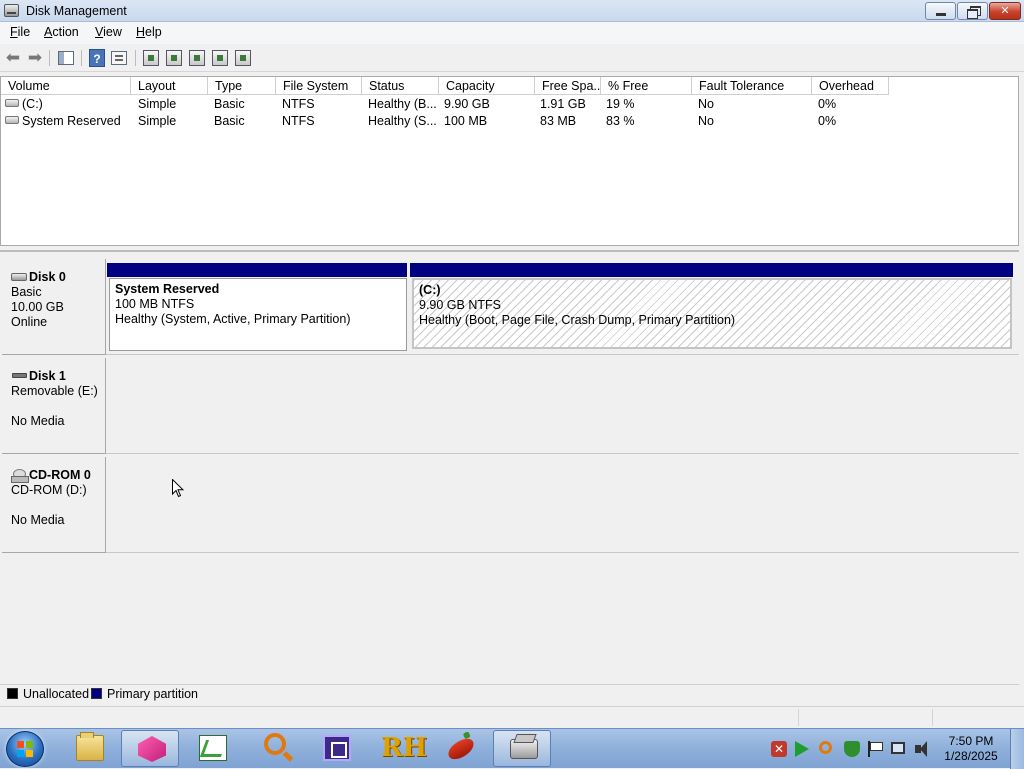  What do you see at coordinates (152, 694) in the screenshot?
I see `legend-label-primary-partition: Primary partition` at bounding box center [152, 694].